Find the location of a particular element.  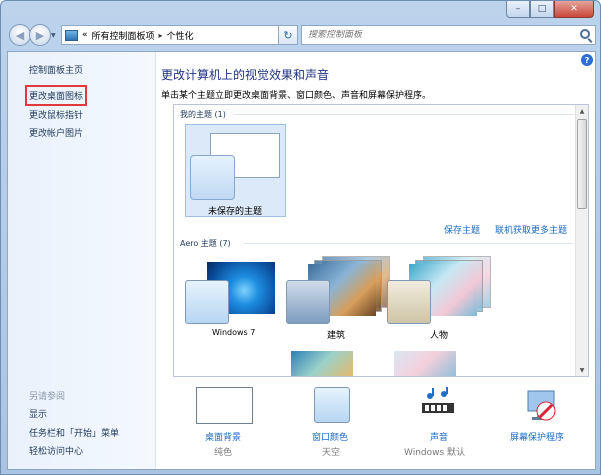

see-also-heading: 另请参阅 is located at coordinates (47, 397).